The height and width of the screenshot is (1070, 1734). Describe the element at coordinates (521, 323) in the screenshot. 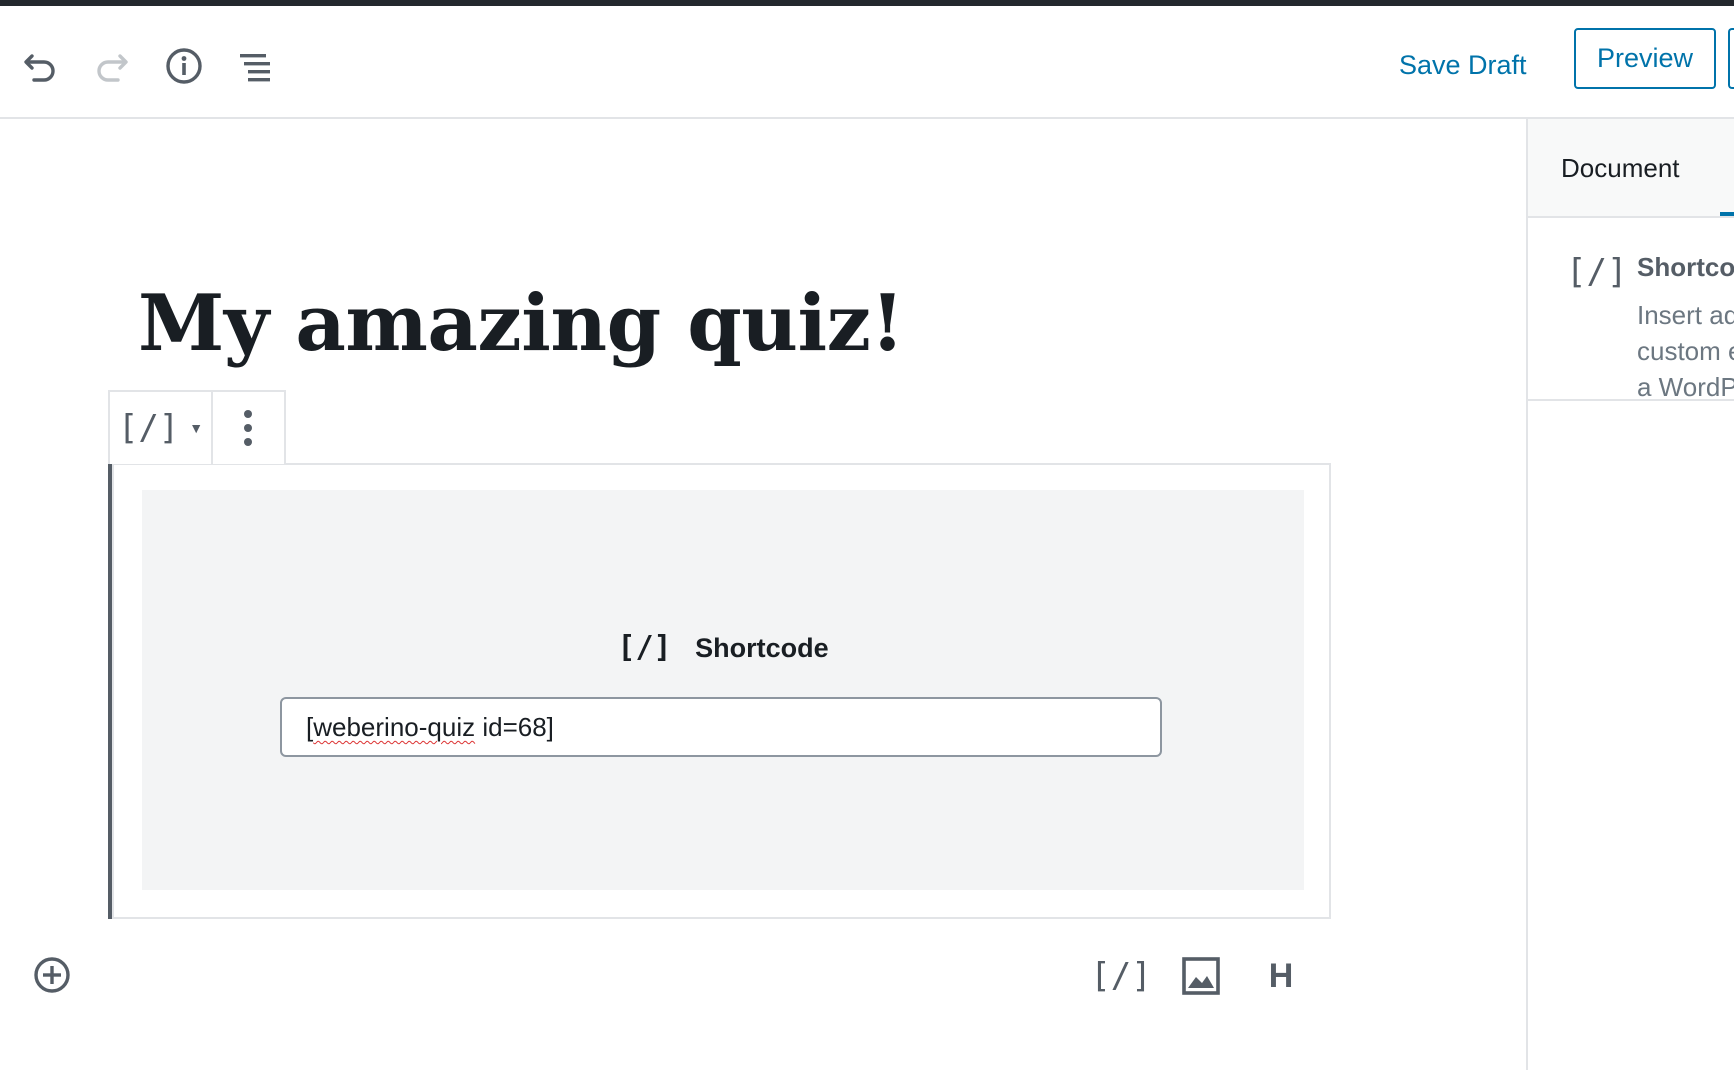

I see `post-title: My amazing quiz!` at that location.